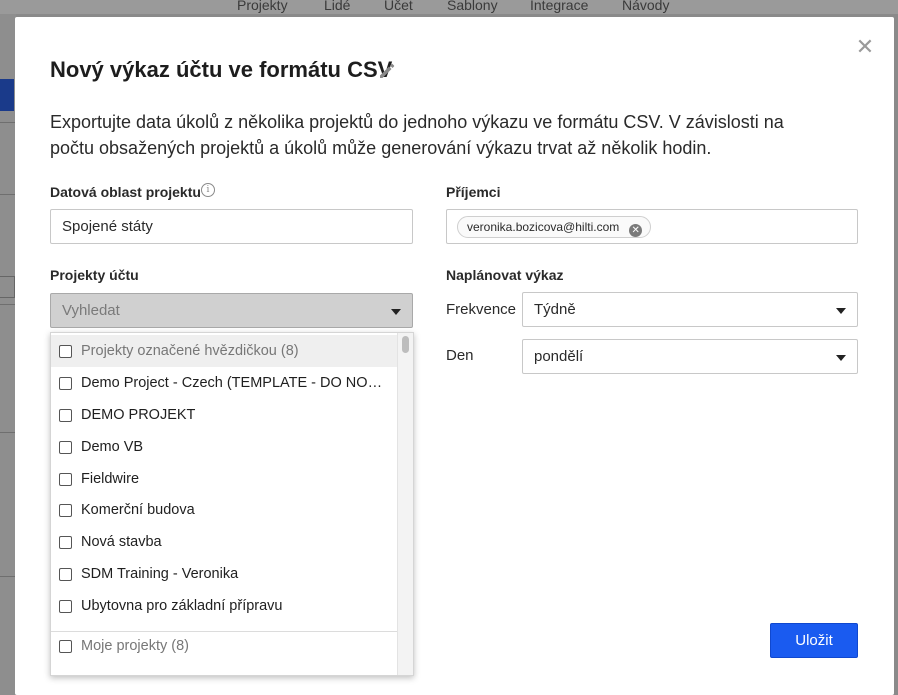 This screenshot has height=695, width=898. Describe the element at coordinates (865, 47) in the screenshot. I see `close-icon: ✕` at that location.